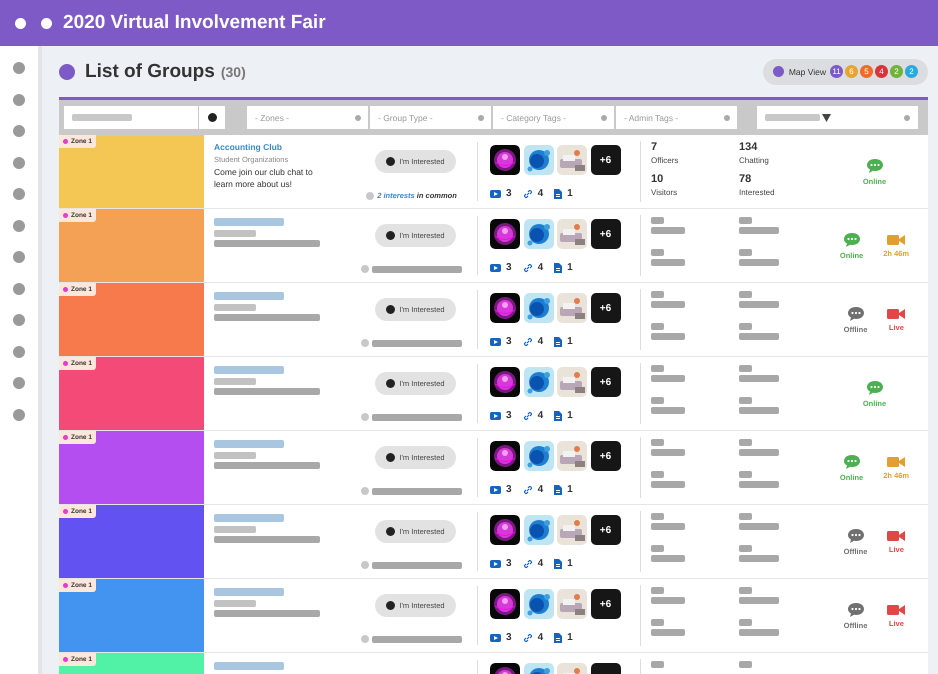 This screenshot has width=938, height=674. What do you see at coordinates (754, 161) in the screenshot?
I see `stat-label: Chatting` at bounding box center [754, 161].